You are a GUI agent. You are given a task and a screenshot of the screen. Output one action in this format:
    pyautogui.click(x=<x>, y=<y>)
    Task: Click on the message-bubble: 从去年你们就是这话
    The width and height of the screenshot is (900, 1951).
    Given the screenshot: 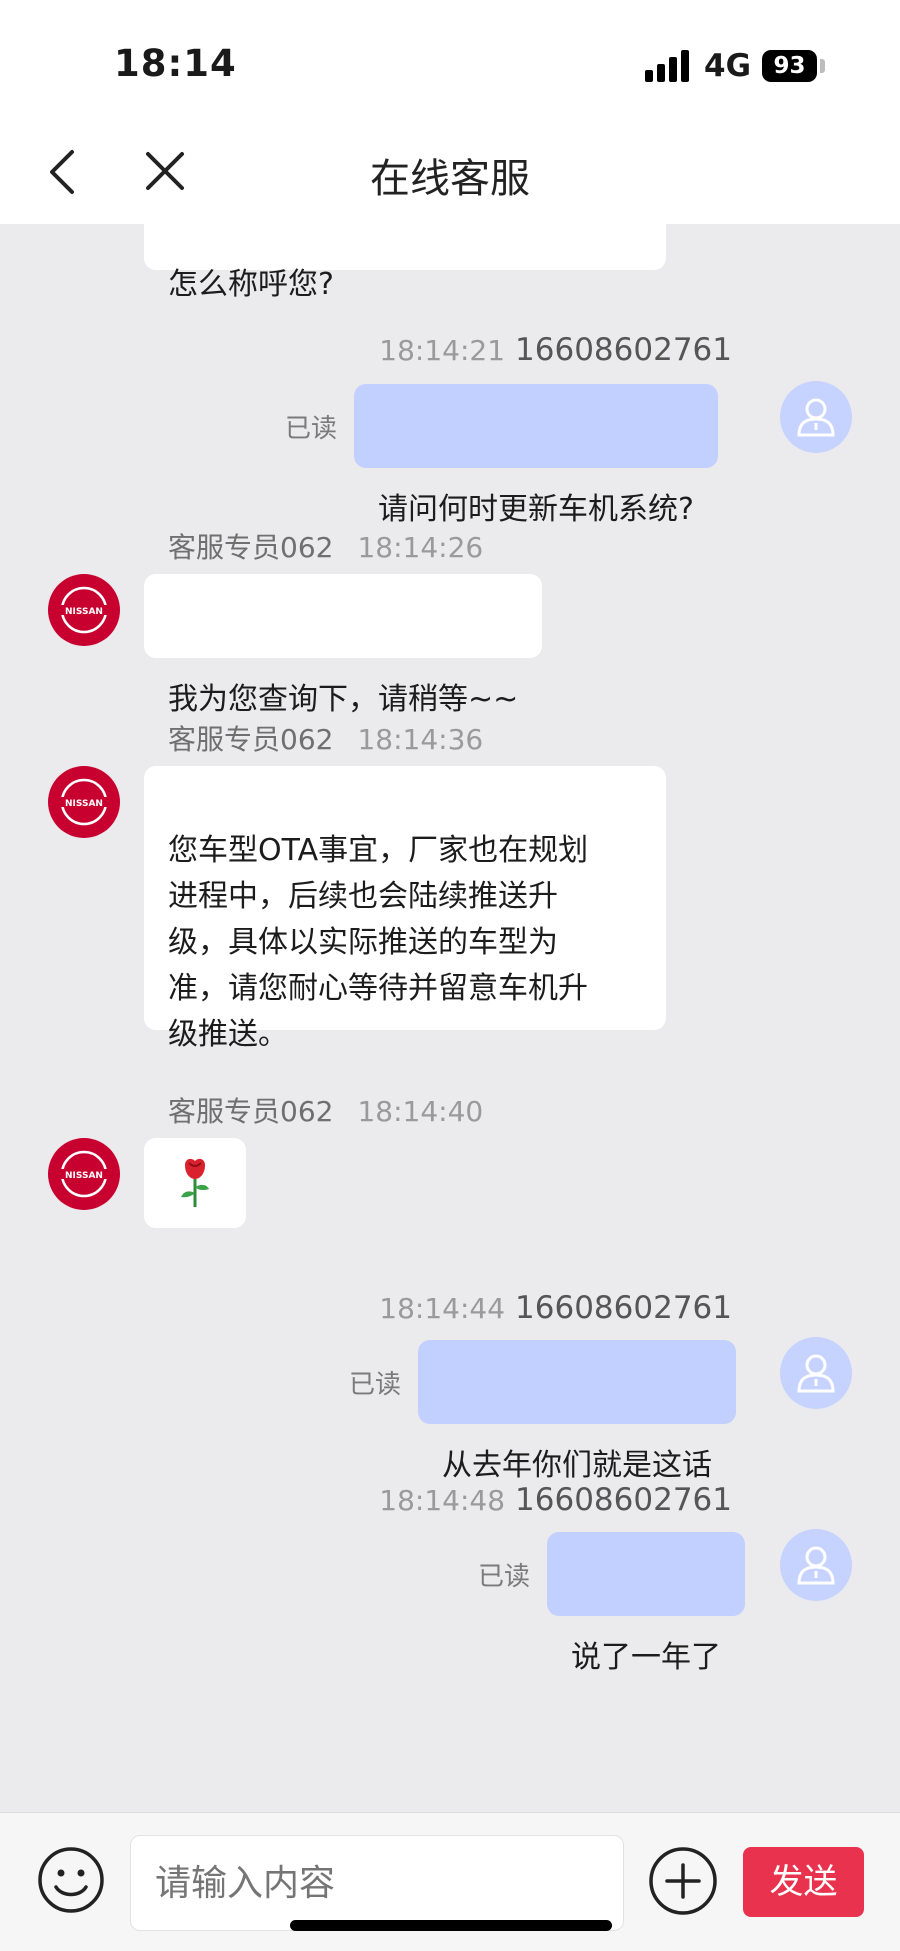 What is the action you would take?
    pyautogui.click(x=577, y=1411)
    